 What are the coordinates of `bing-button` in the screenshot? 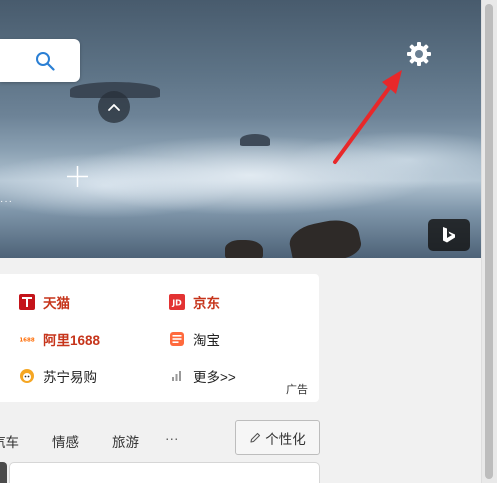 It's located at (449, 235).